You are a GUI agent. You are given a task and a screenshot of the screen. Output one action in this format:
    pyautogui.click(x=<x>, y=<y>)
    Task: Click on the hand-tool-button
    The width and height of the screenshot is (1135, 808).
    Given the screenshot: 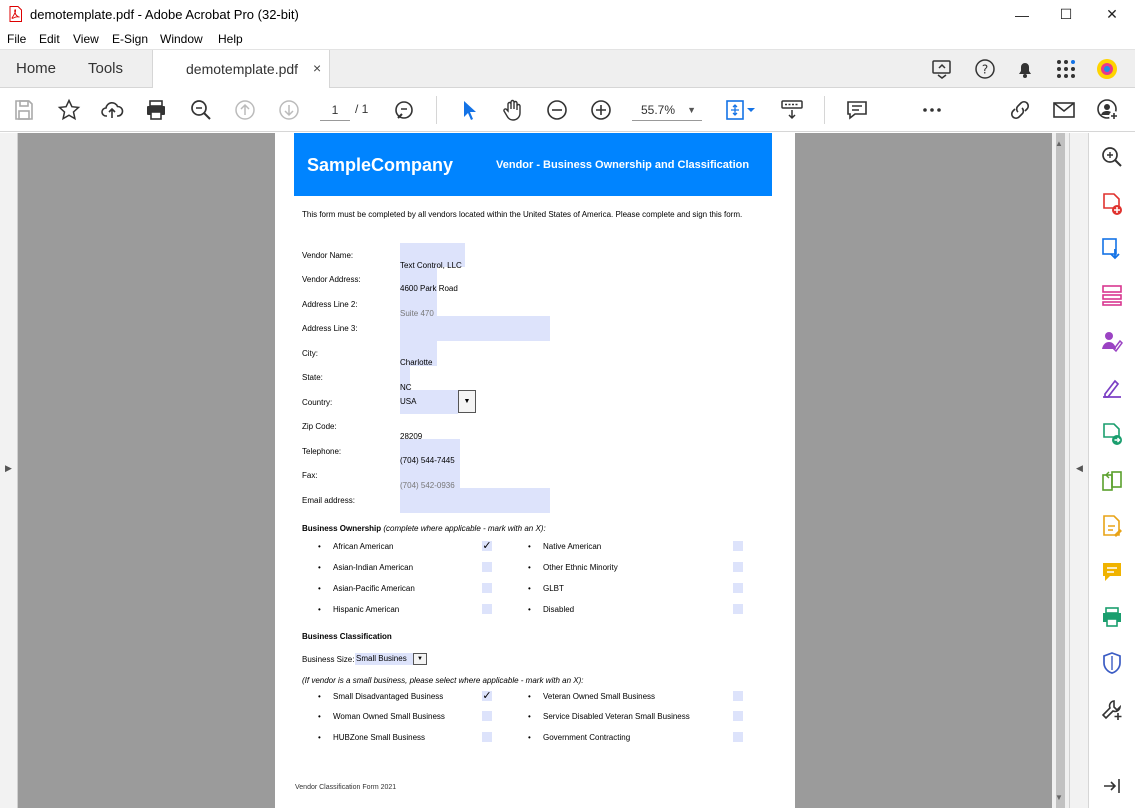 What is the action you would take?
    pyautogui.click(x=513, y=110)
    